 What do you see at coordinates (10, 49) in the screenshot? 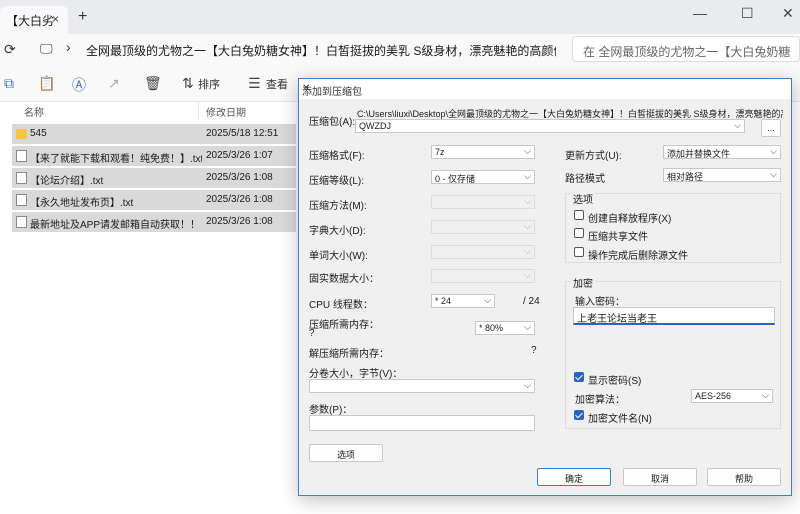
I see `refresh-icon: ⟳` at bounding box center [10, 49].